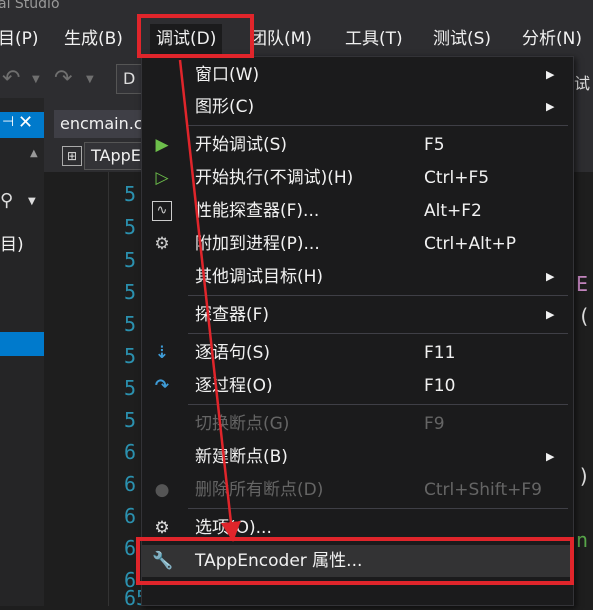 Image resolution: width=593 pixels, height=610 pixels. Describe the element at coordinates (6, 200) in the screenshot. I see `search-icon: ⚲` at that location.